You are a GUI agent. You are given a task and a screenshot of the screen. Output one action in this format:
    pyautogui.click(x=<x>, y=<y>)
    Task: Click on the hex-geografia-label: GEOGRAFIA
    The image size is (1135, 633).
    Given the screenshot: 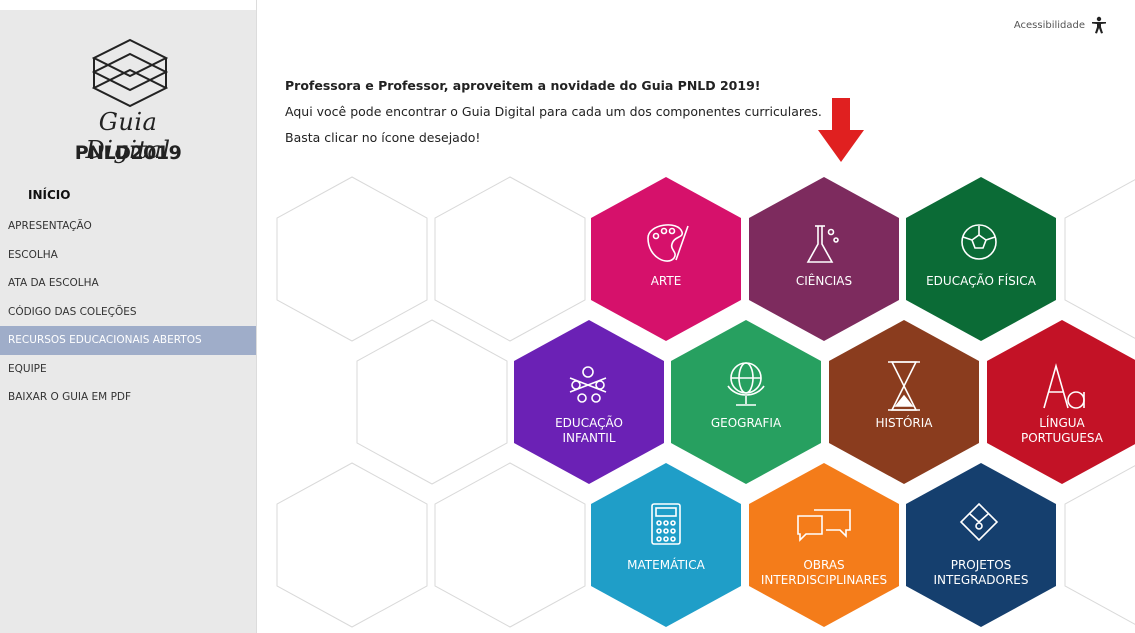 What is the action you would take?
    pyautogui.click(x=746, y=423)
    